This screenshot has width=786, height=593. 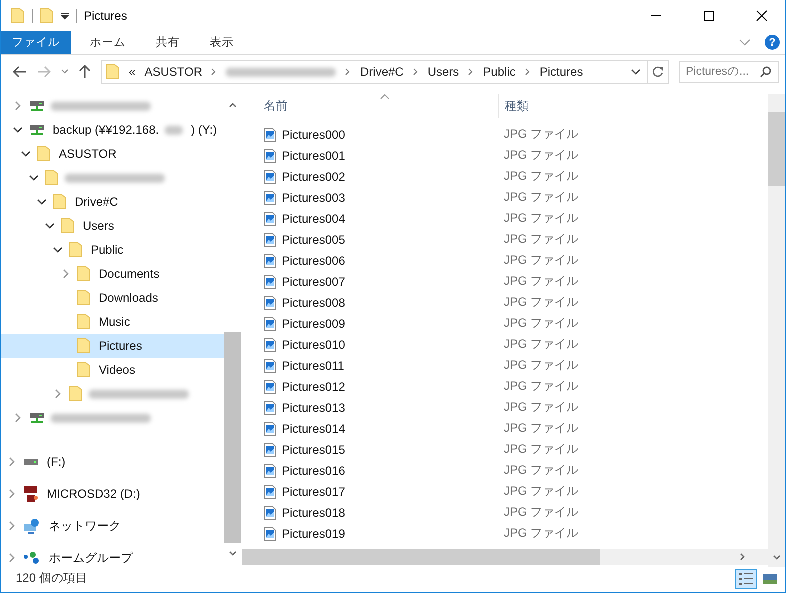 I want to click on tree-item: (F:), so click(x=112, y=462).